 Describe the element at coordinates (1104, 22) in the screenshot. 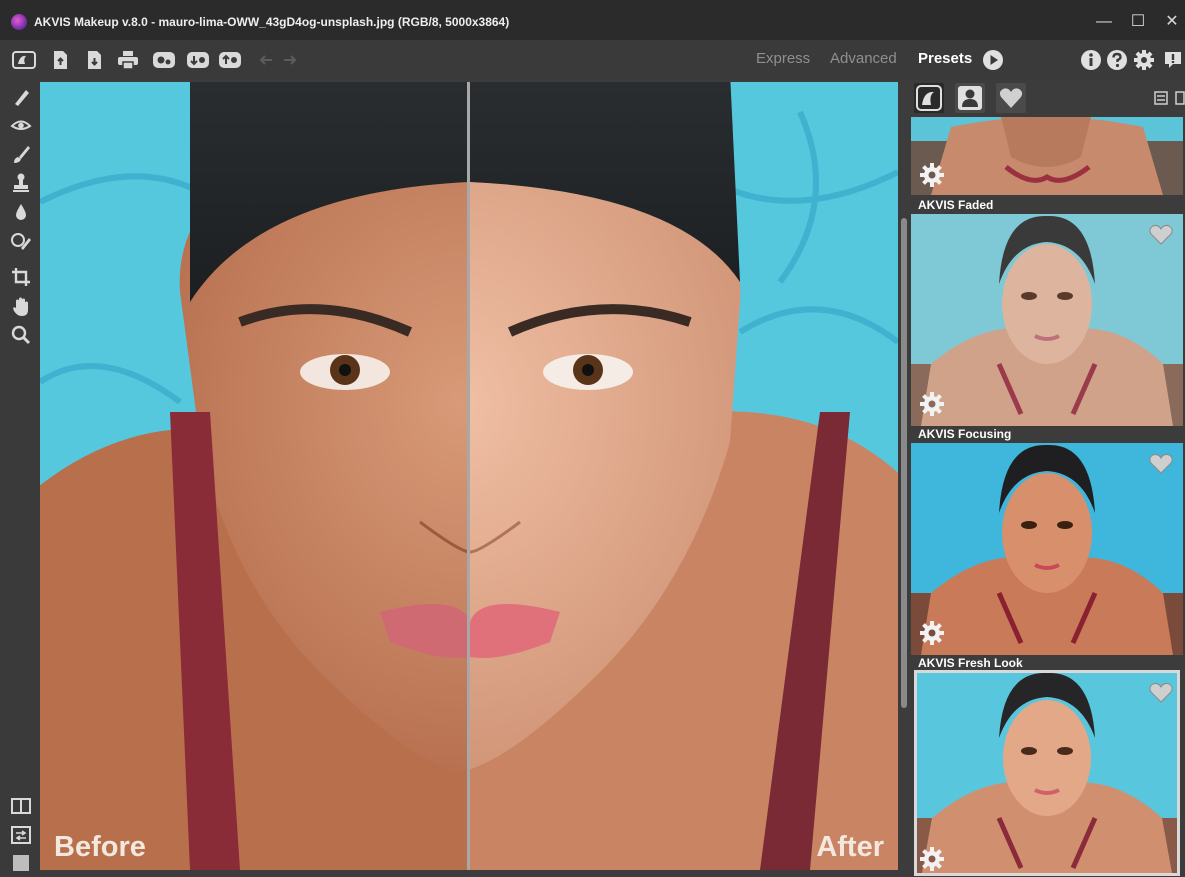

I see `minimize-button: —` at that location.